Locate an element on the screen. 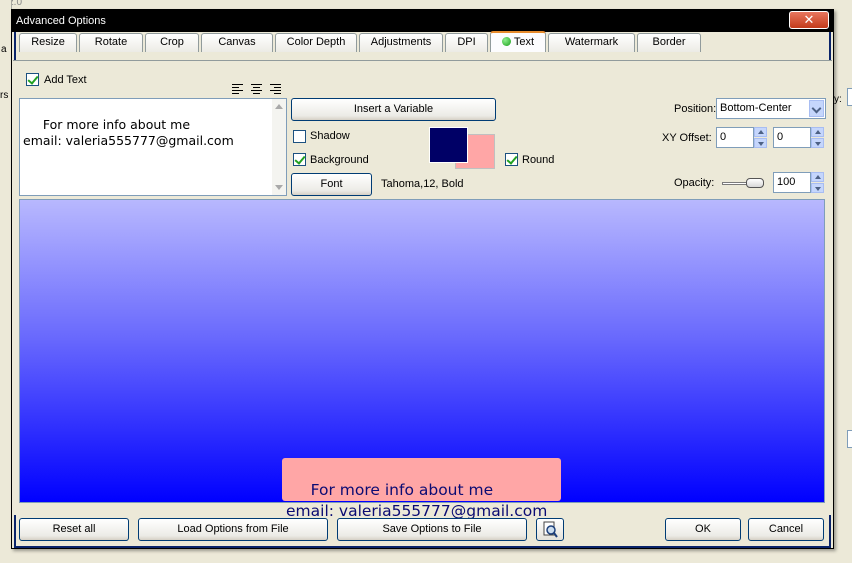 This screenshot has width=852, height=563. opacity-spinner is located at coordinates (817, 182).